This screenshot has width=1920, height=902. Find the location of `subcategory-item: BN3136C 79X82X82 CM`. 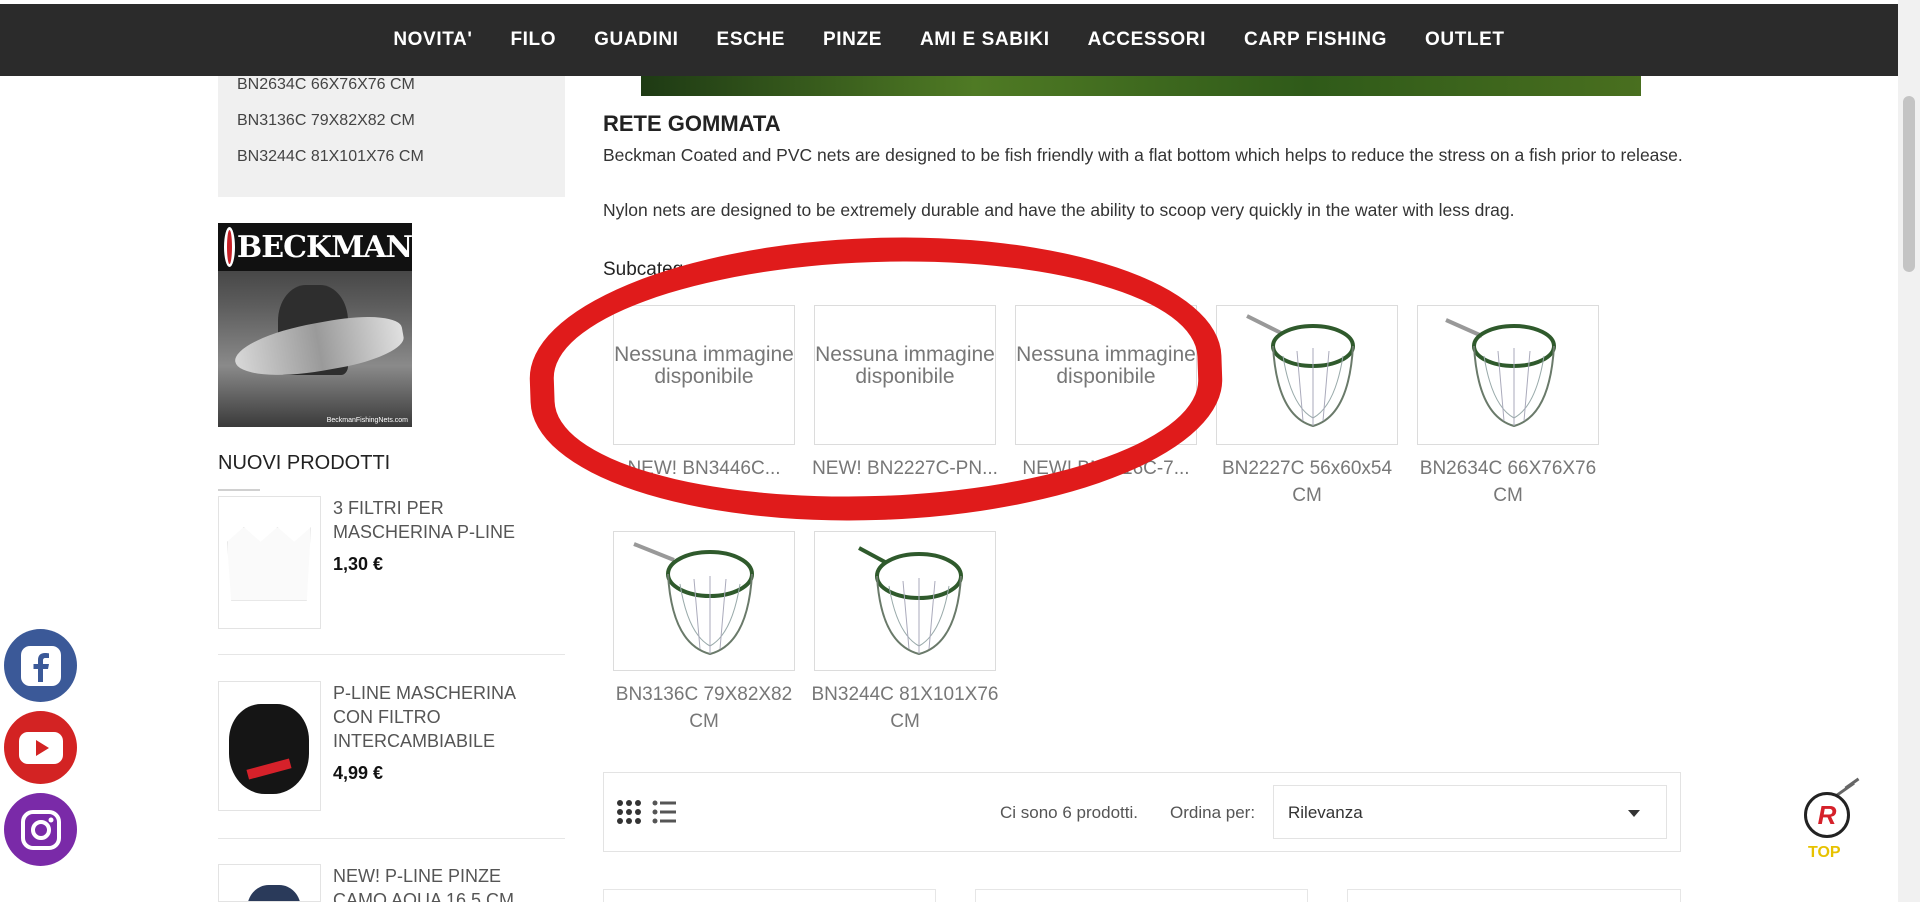

subcategory-item: BN3136C 79X82X82 CM is located at coordinates (704, 633).